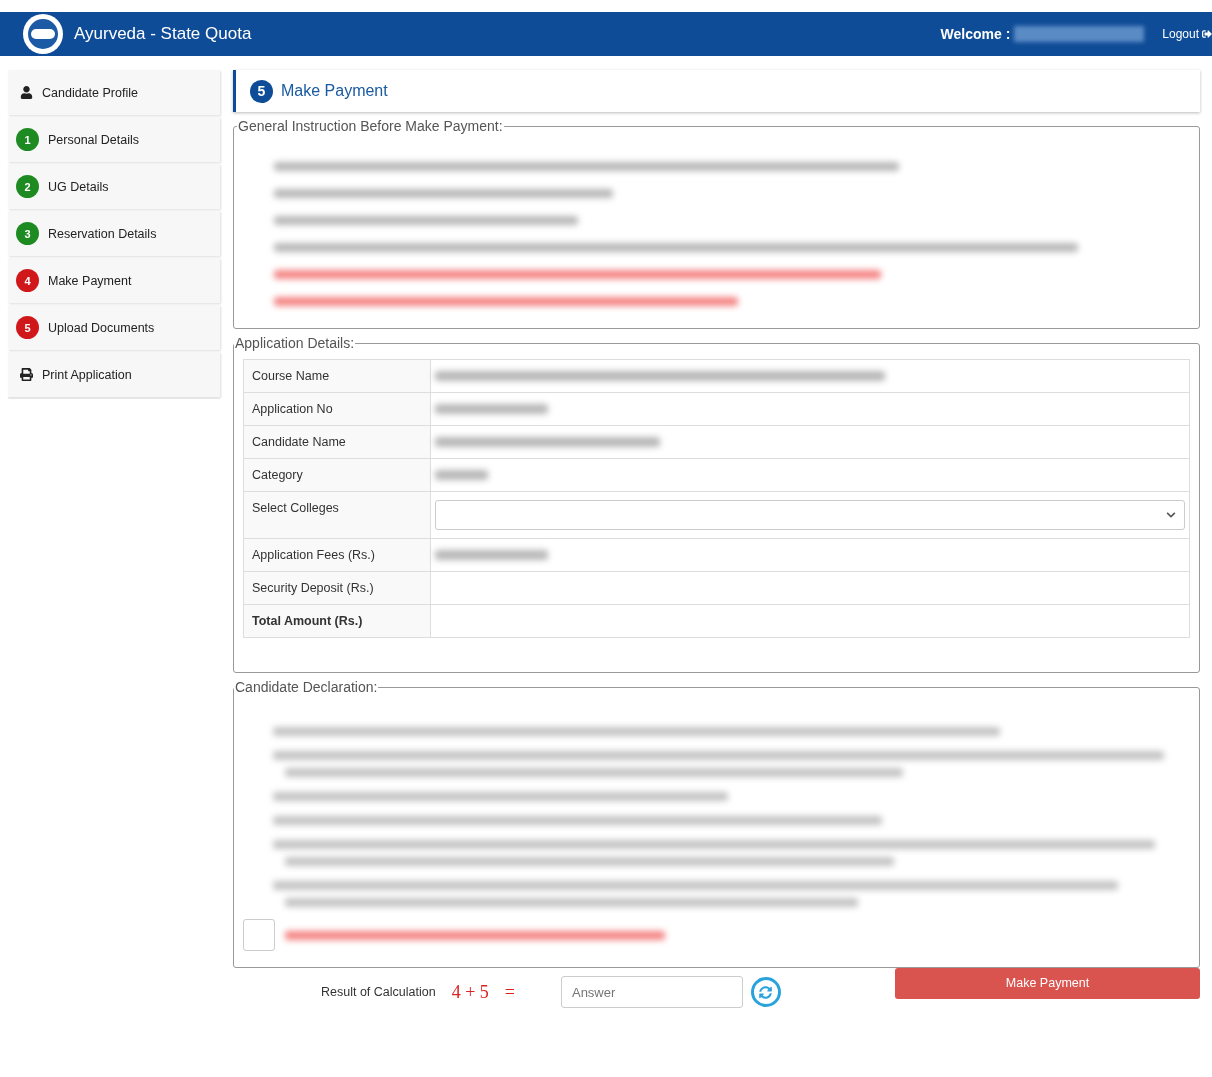 The height and width of the screenshot is (1077, 1212). Describe the element at coordinates (306, 687) in the screenshot. I see `section-legend: Candidate Declaration:` at that location.